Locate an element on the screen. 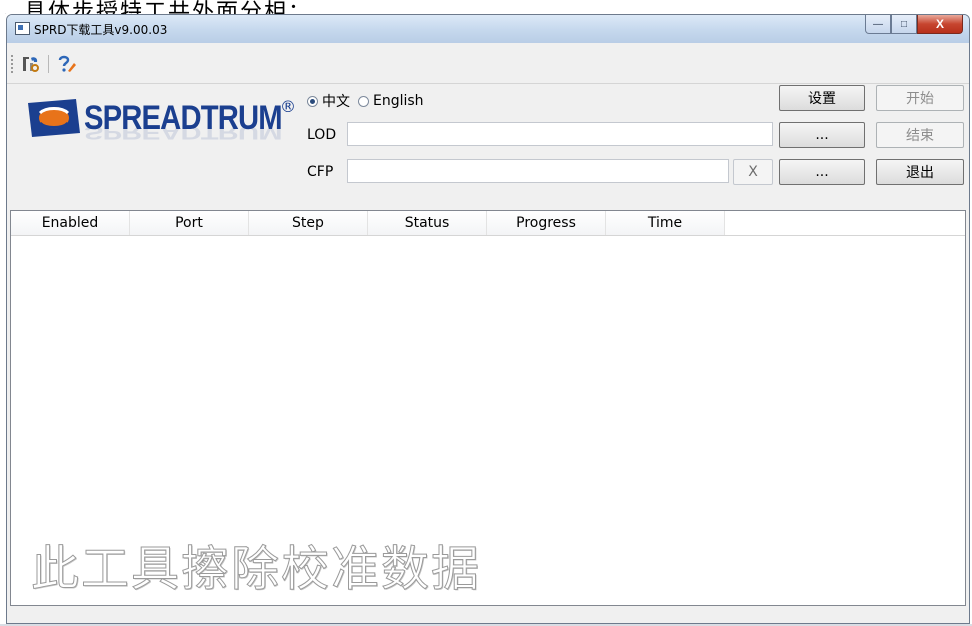  start-button: 开始 is located at coordinates (920, 98).